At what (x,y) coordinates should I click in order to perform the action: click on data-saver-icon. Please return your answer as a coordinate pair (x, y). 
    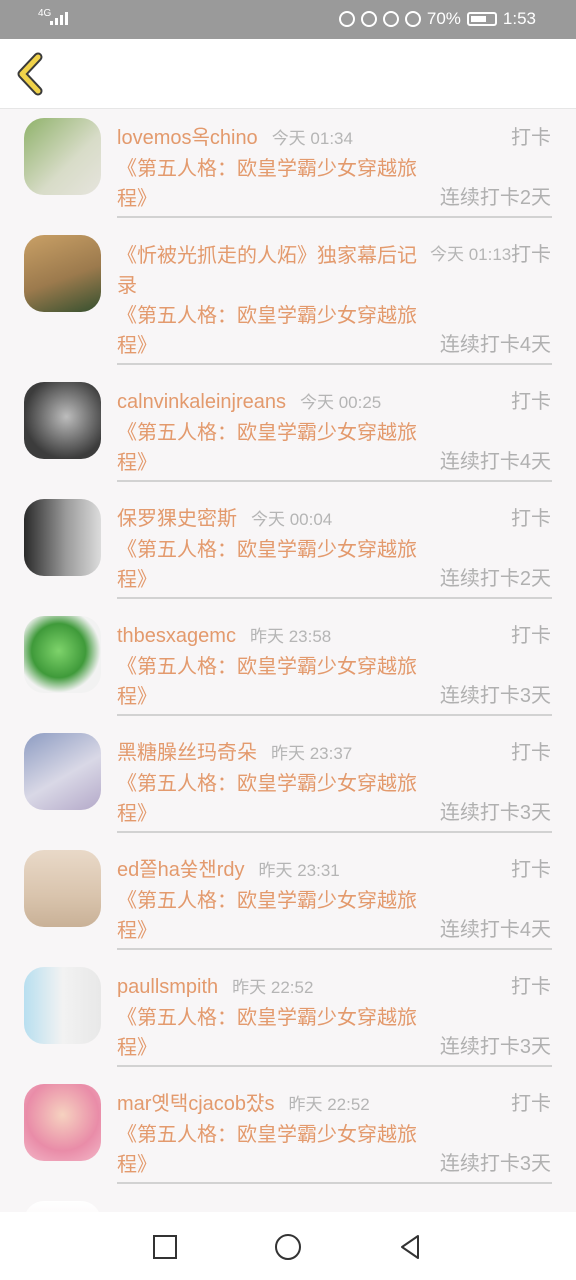
    Looking at the image, I should click on (368, 19).